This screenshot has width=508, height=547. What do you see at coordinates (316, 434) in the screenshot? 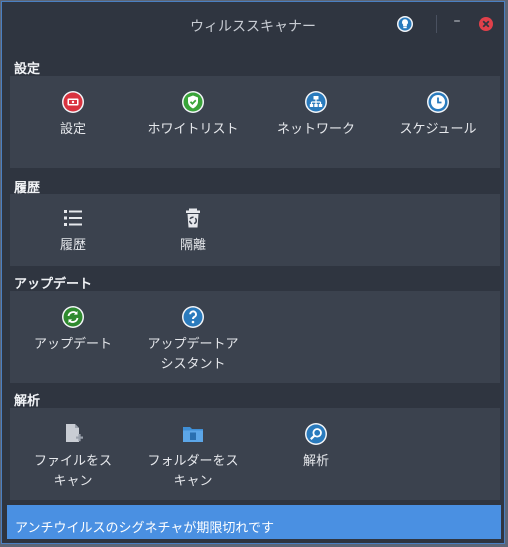
I see `magnifier-icon` at bounding box center [316, 434].